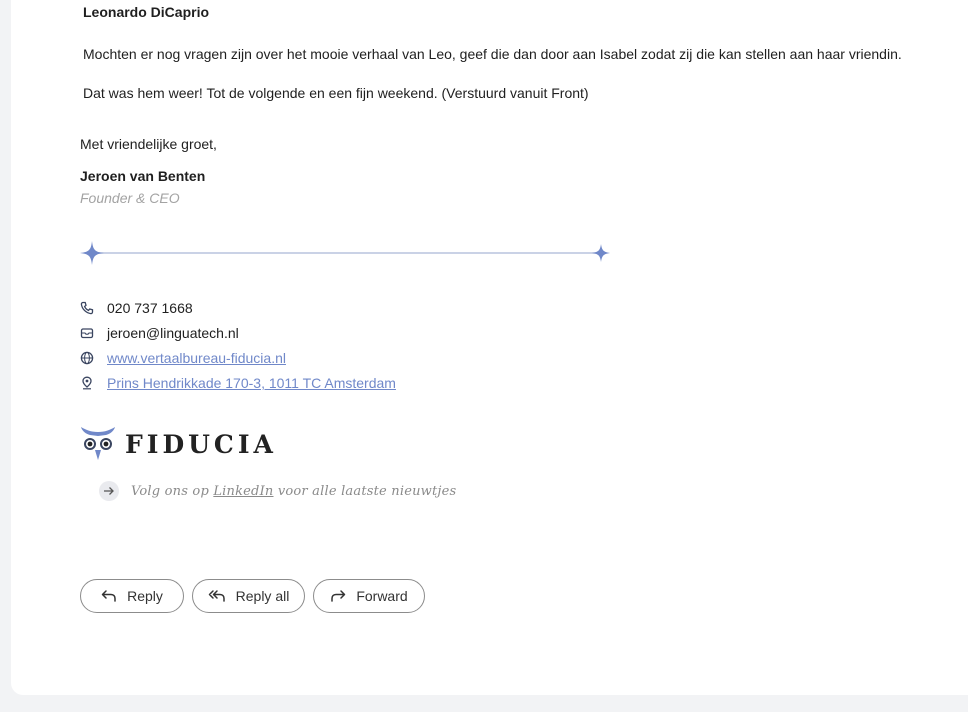 The width and height of the screenshot is (968, 712). I want to click on phone-number: 020 737 1668, so click(150, 308).